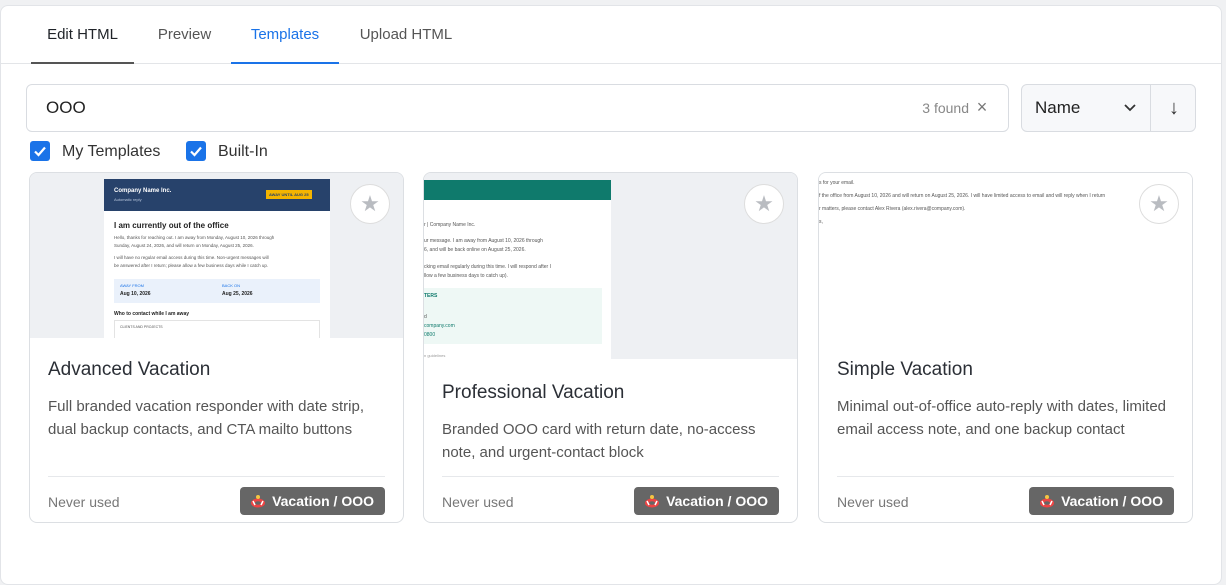 The image size is (1226, 585). What do you see at coordinates (82, 35) in the screenshot?
I see `tab-edit-html: Edit HTML` at bounding box center [82, 35].